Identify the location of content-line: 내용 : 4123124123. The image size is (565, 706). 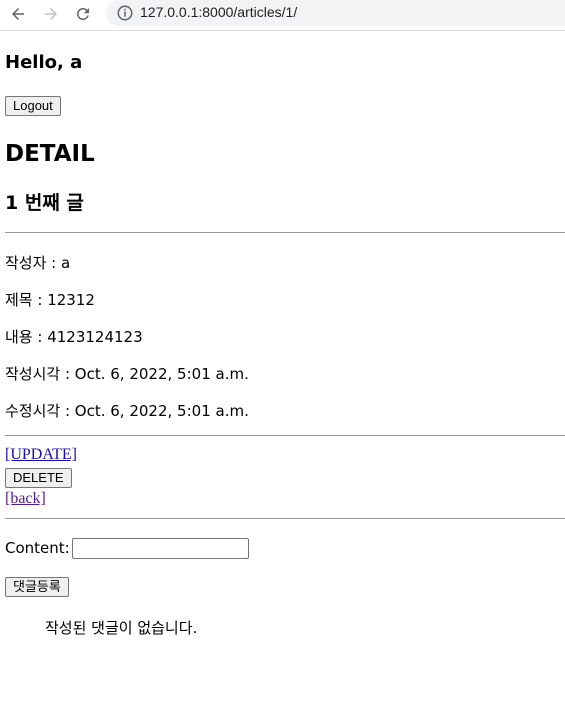
(74, 337).